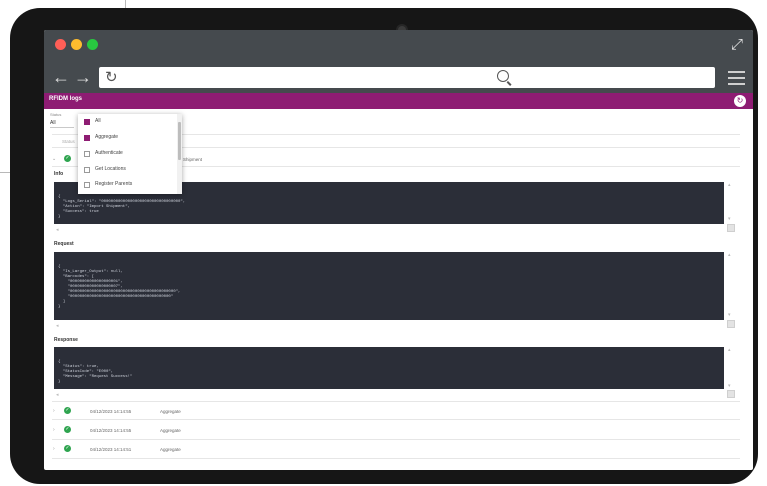  I want to click on status-filter-select: All, so click(62, 123).